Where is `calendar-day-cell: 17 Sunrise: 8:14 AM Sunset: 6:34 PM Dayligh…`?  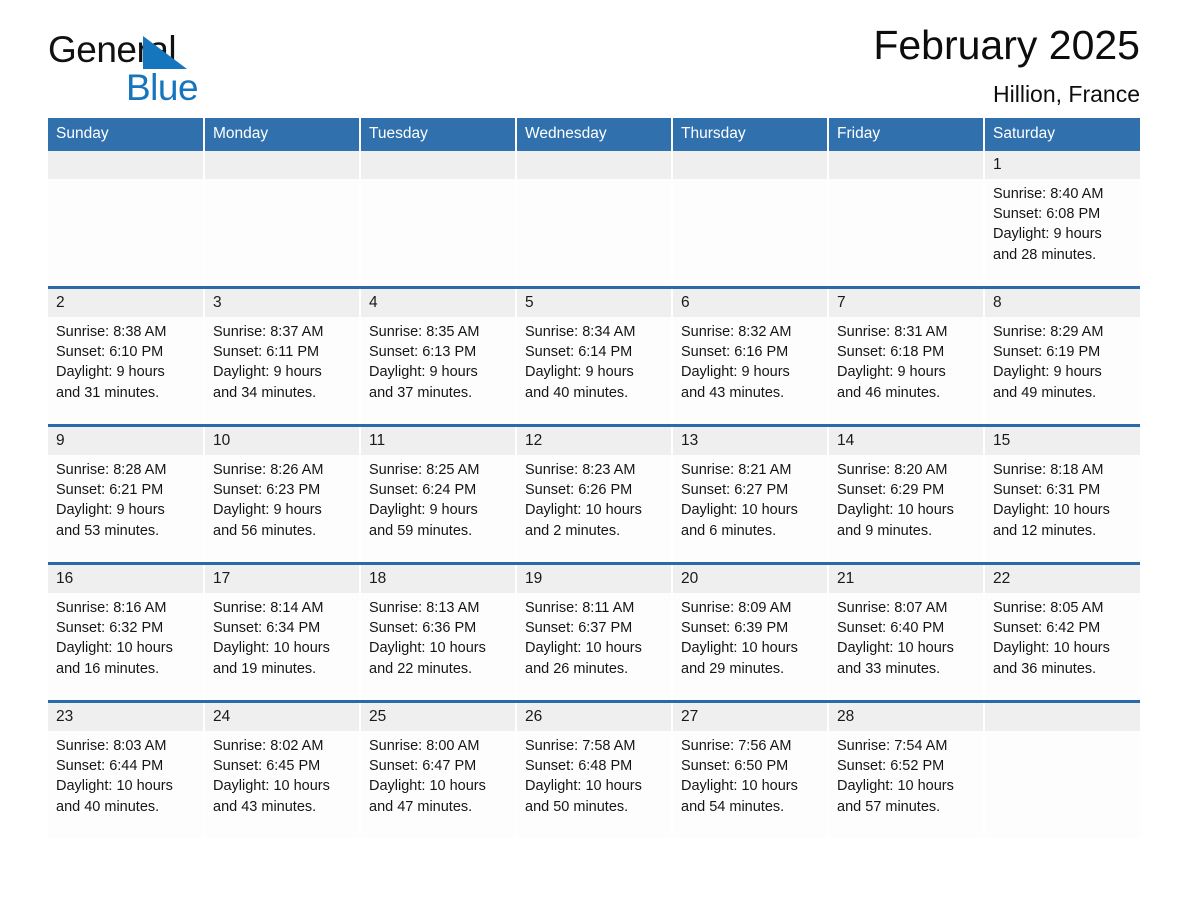 calendar-day-cell: 17 Sunrise: 8:14 AM Sunset: 6:34 PM Dayligh… is located at coordinates (282, 632).